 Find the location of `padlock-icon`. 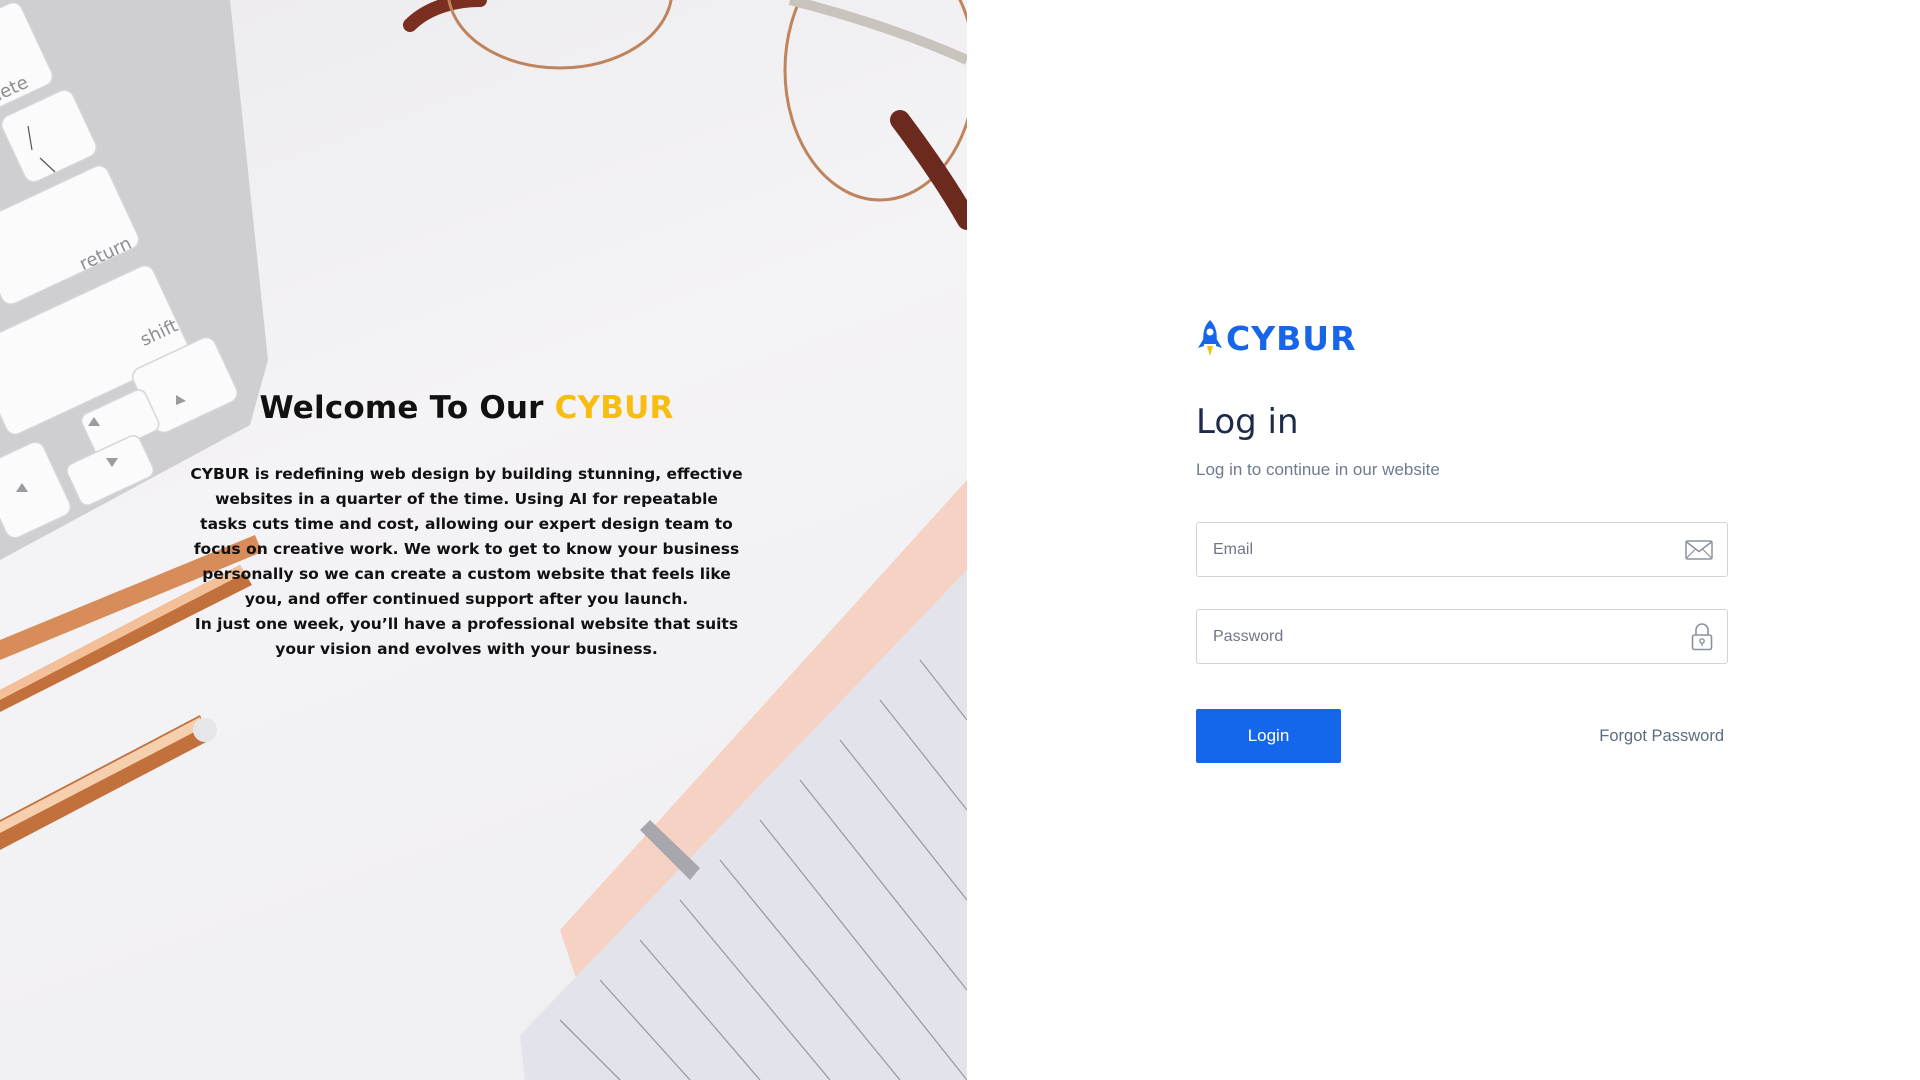

padlock-icon is located at coordinates (1702, 636).